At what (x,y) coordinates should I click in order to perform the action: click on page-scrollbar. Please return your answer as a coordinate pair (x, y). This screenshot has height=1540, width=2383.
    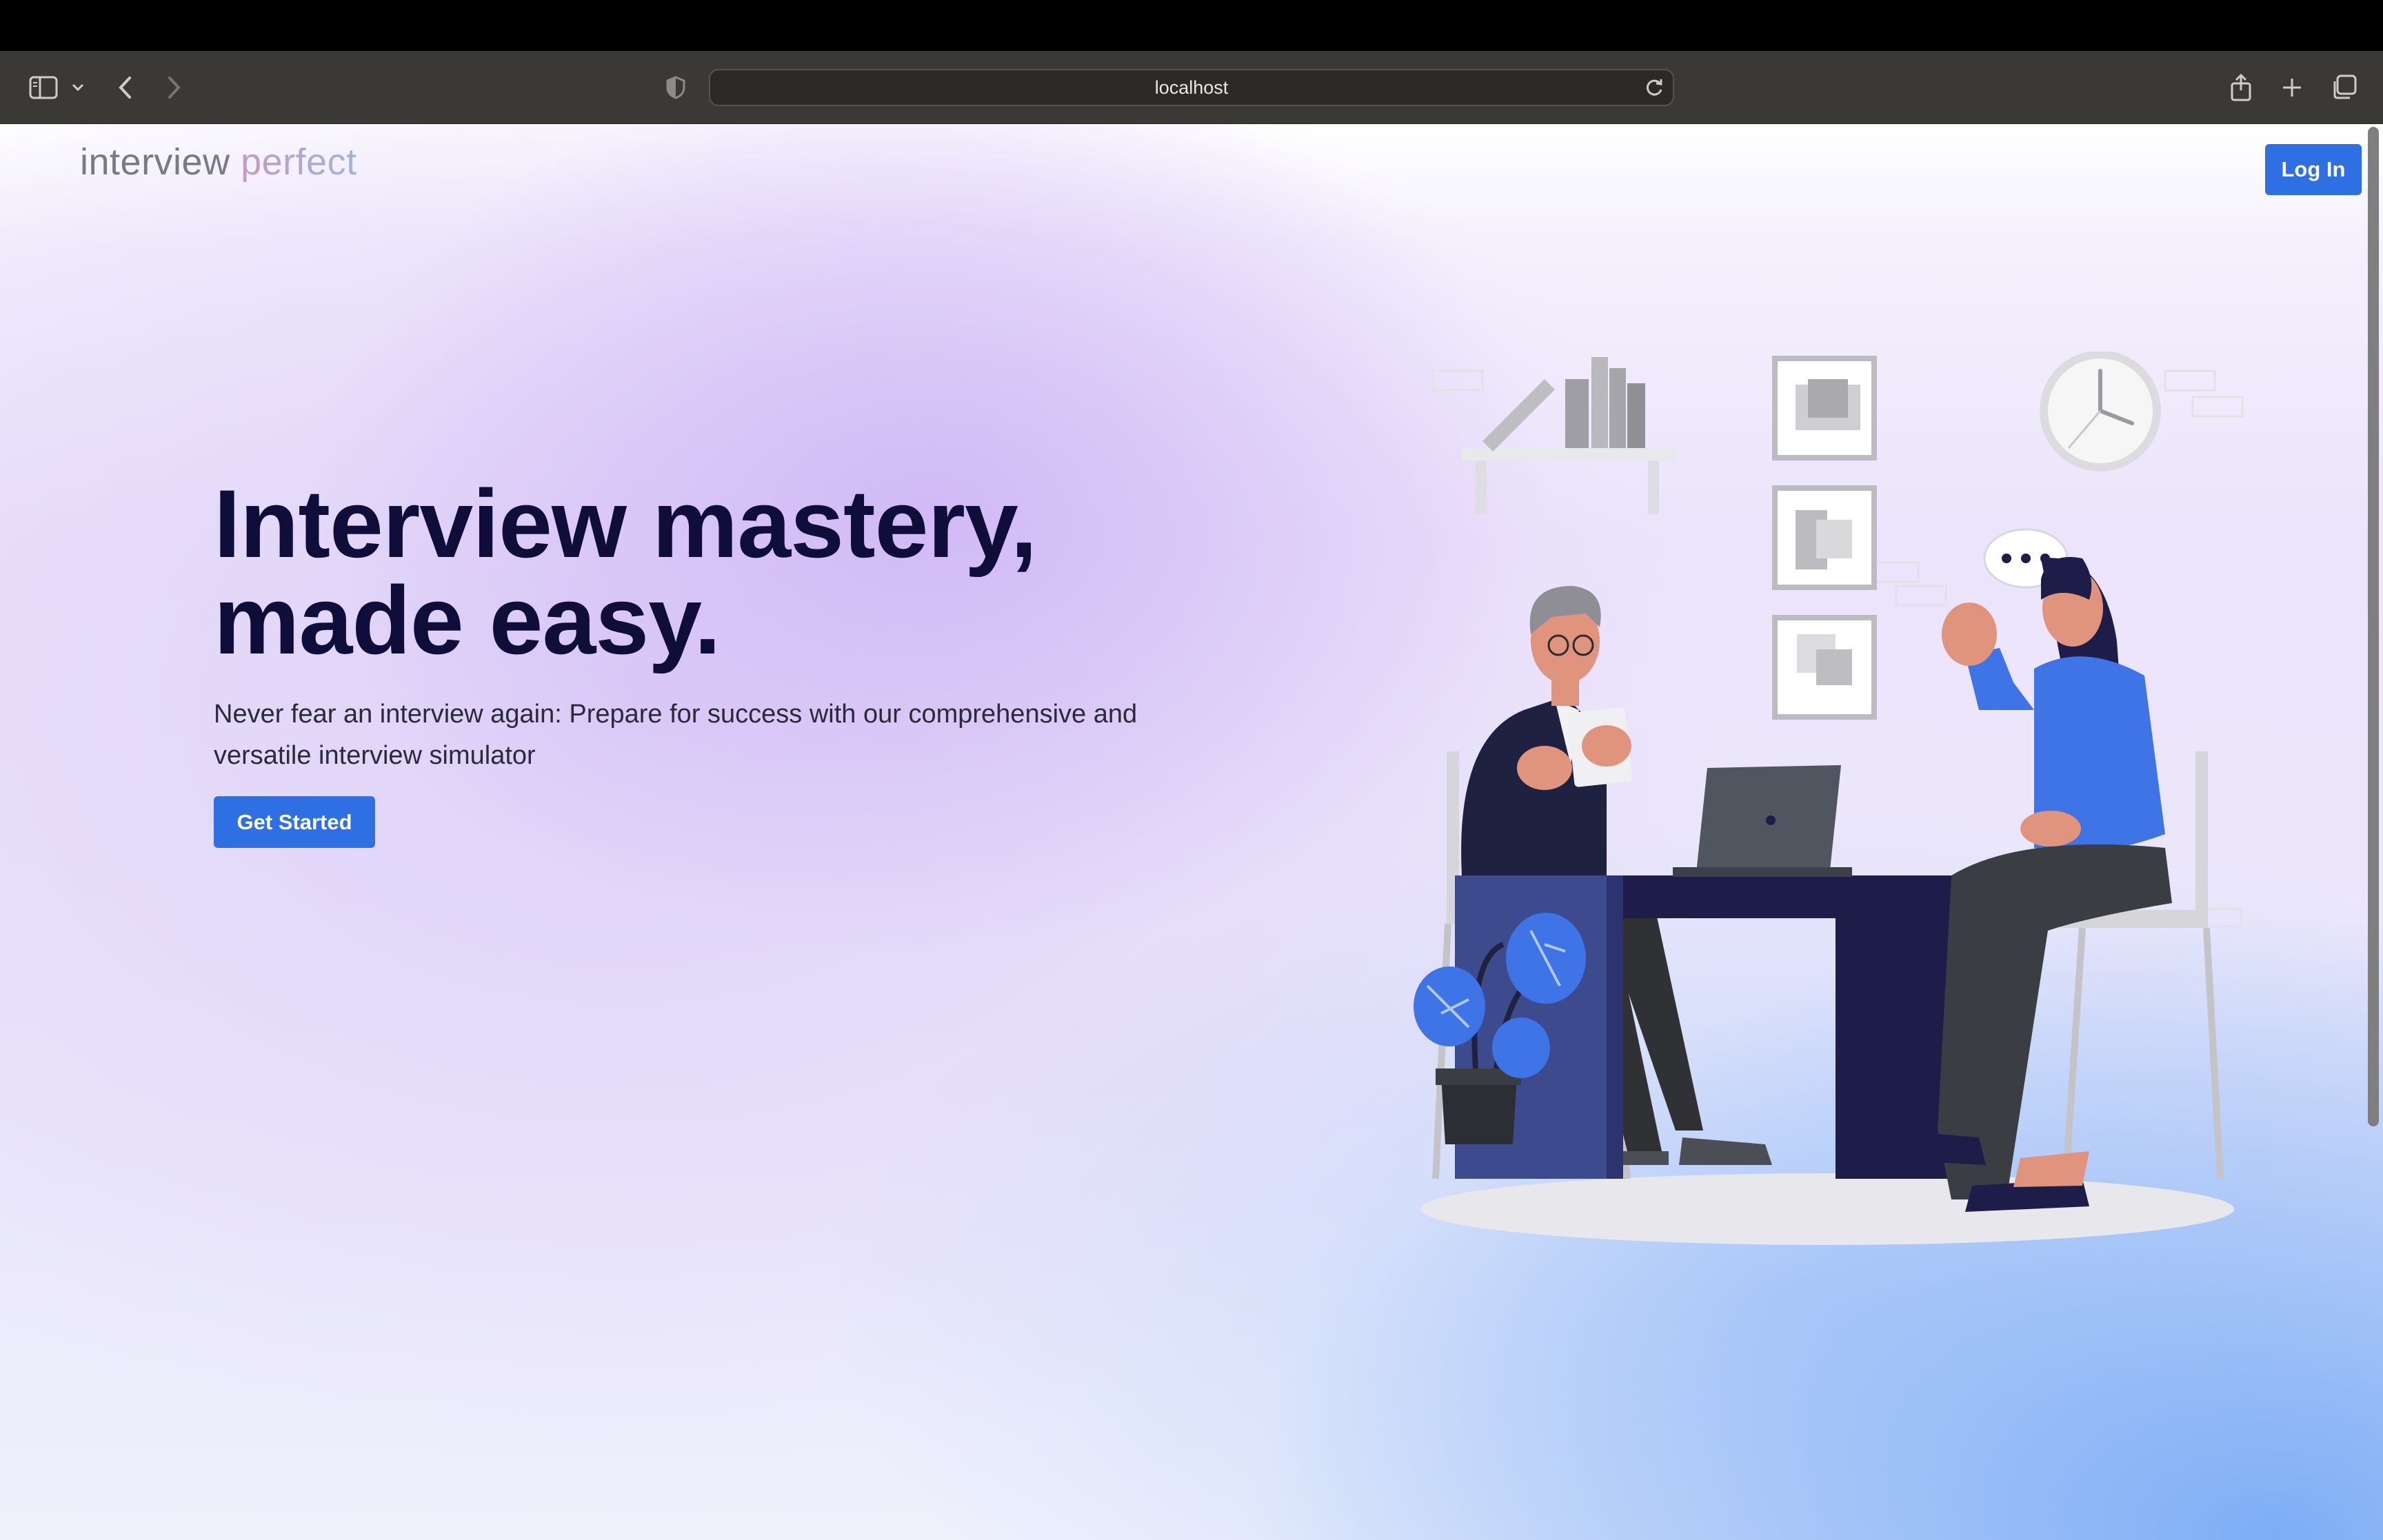
    Looking at the image, I should click on (2373, 832).